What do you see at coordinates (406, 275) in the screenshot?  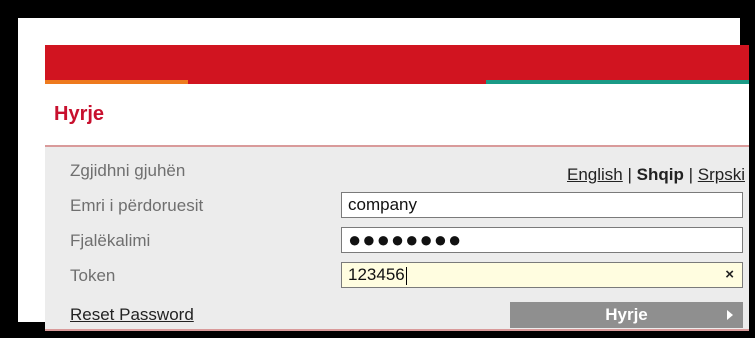 I see `text-caret` at bounding box center [406, 275].